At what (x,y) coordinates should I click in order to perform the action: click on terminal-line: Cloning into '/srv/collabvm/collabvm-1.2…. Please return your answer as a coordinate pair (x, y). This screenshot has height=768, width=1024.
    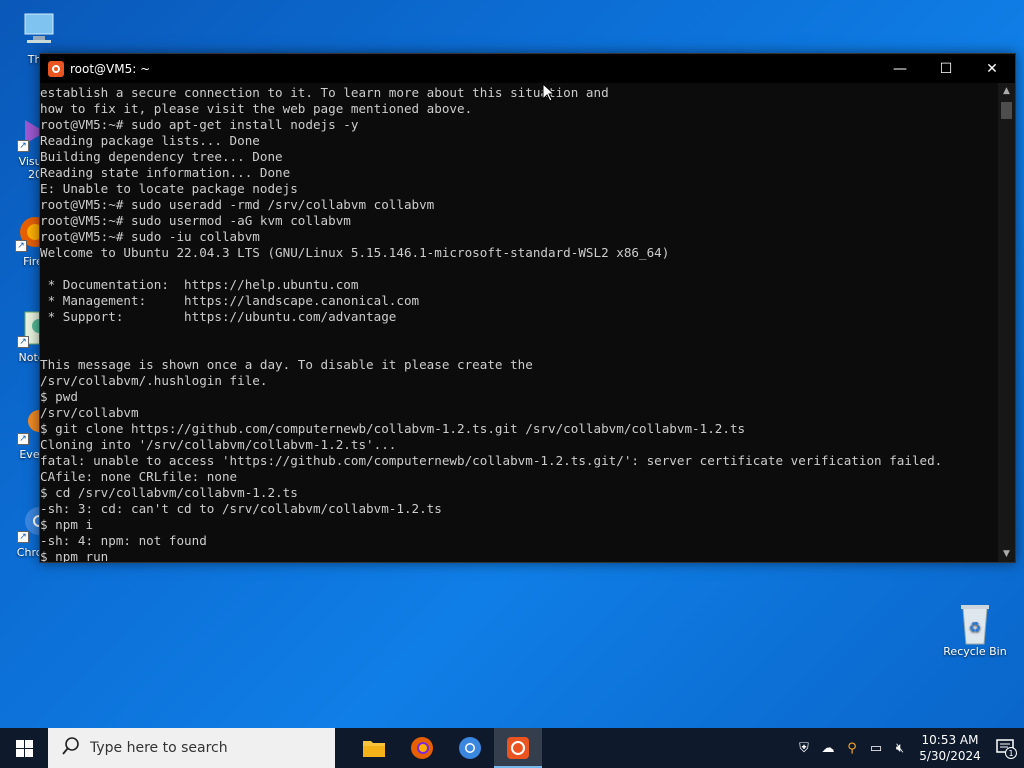
    Looking at the image, I should click on (218, 444).